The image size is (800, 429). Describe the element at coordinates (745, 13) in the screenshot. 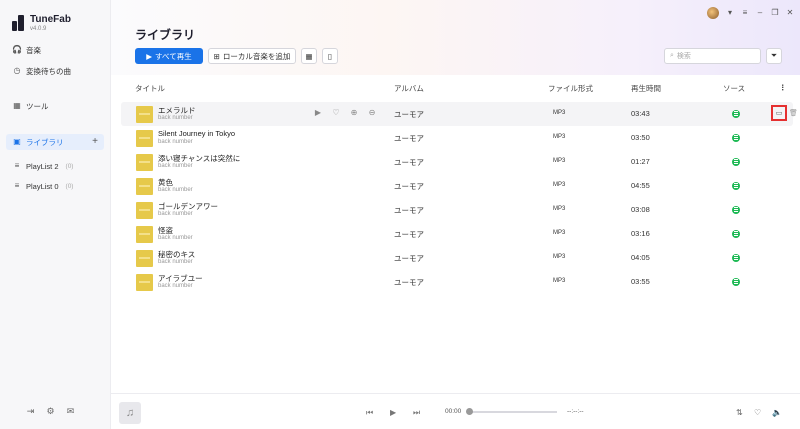

I see `menu-icon: ≡` at that location.